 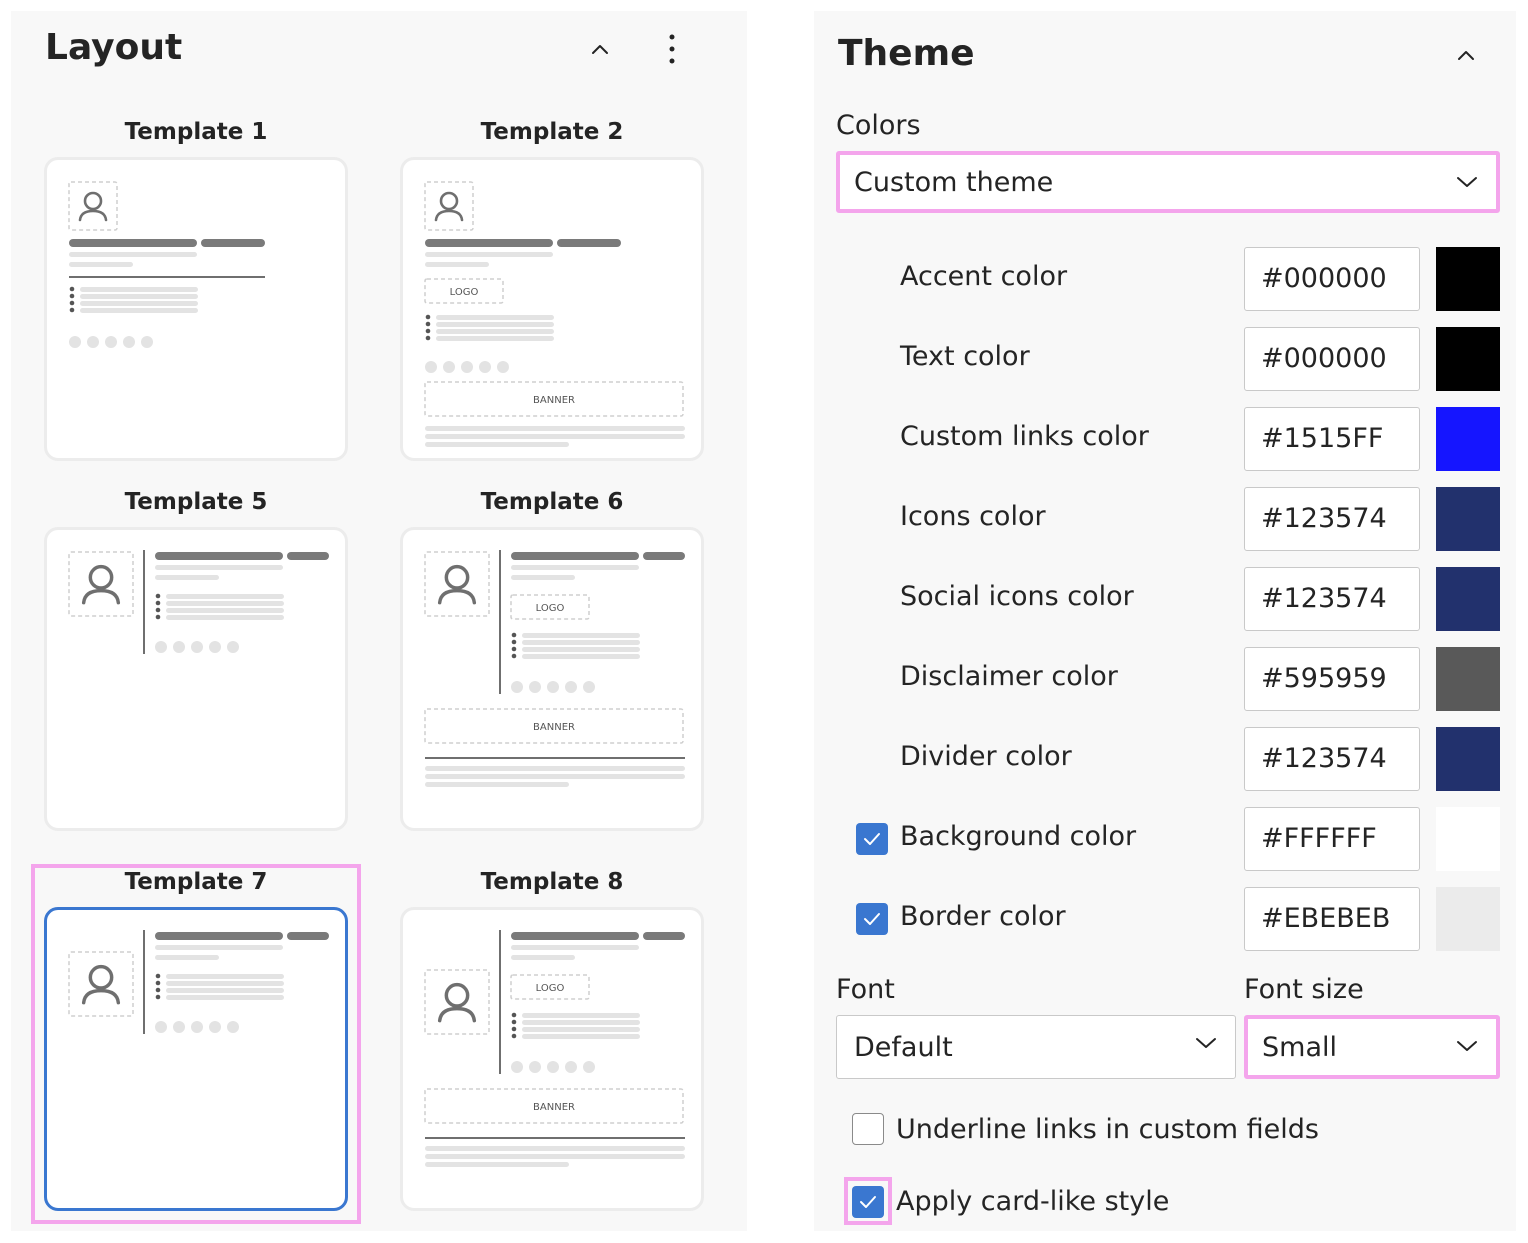 I want to click on colors-select-value: Custom theme, so click(x=954, y=182).